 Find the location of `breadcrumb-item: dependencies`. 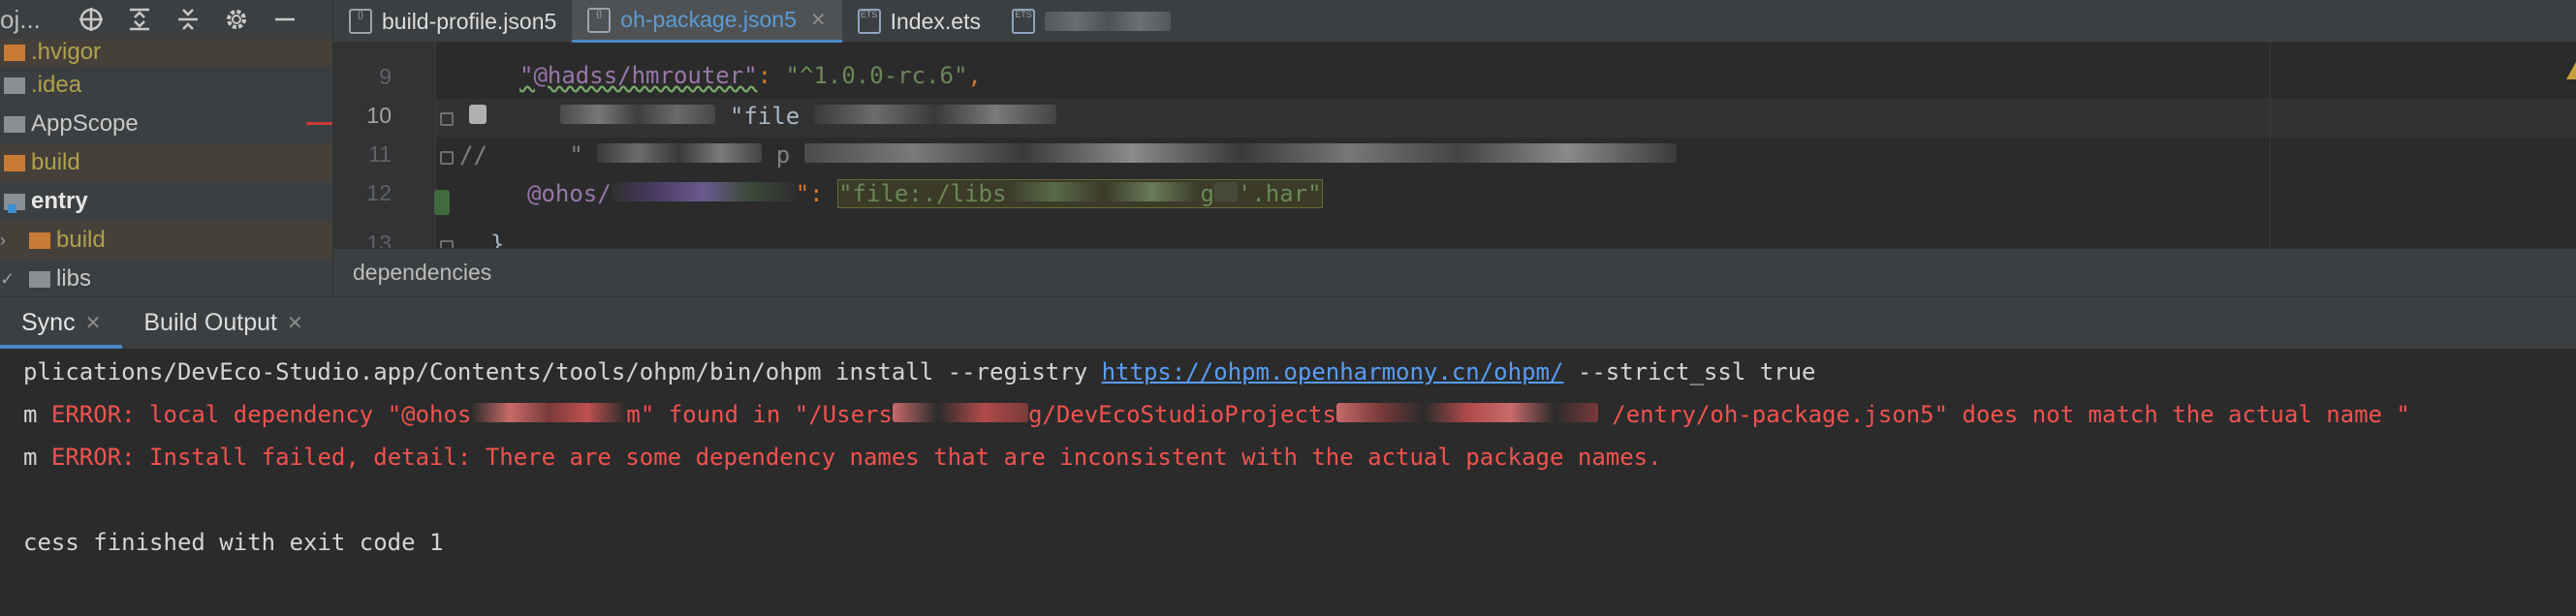

breadcrumb-item: dependencies is located at coordinates (422, 273).